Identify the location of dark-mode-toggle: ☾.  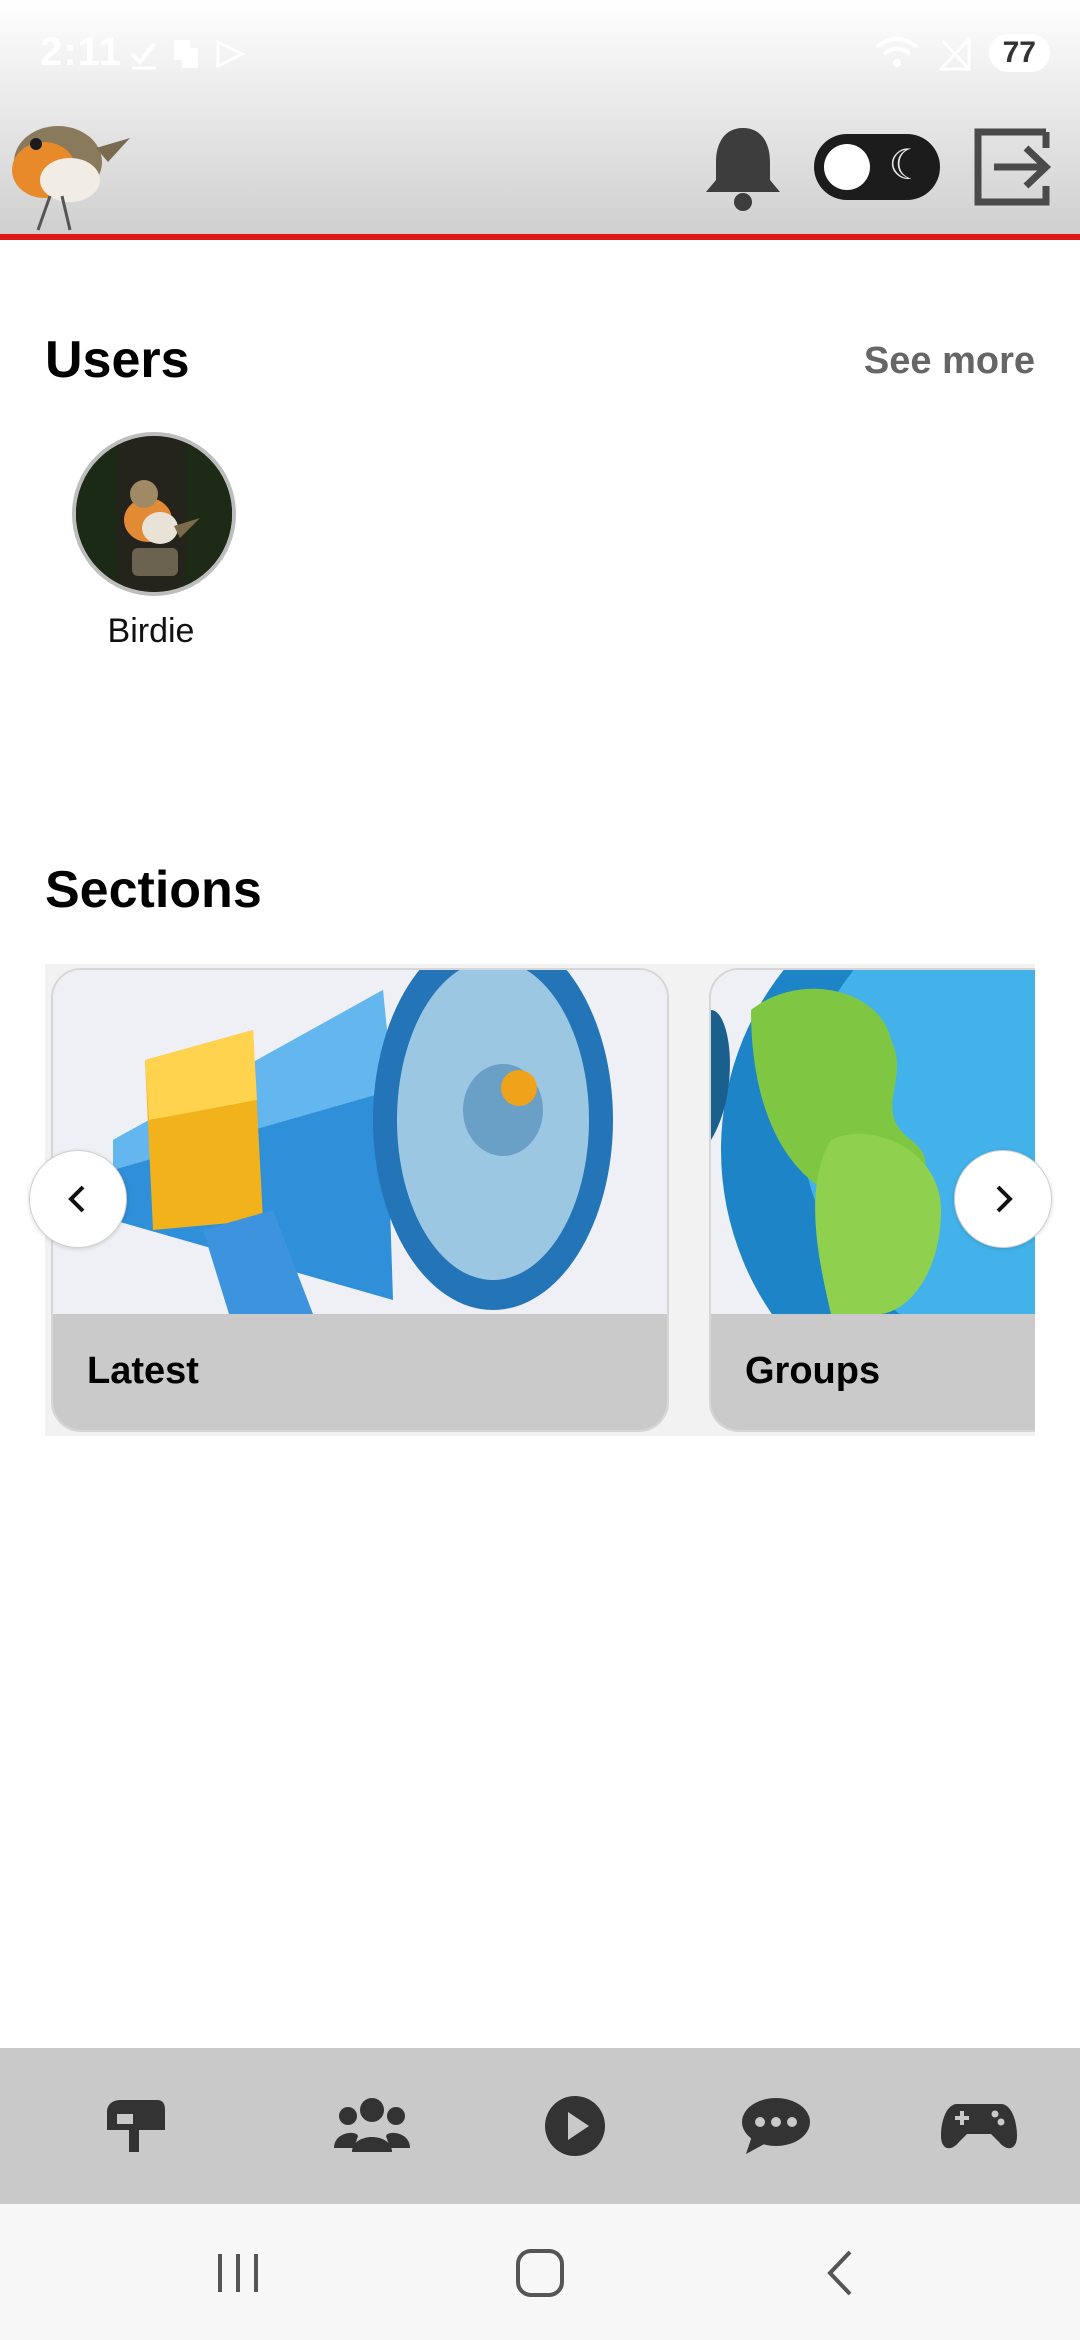
(877, 167).